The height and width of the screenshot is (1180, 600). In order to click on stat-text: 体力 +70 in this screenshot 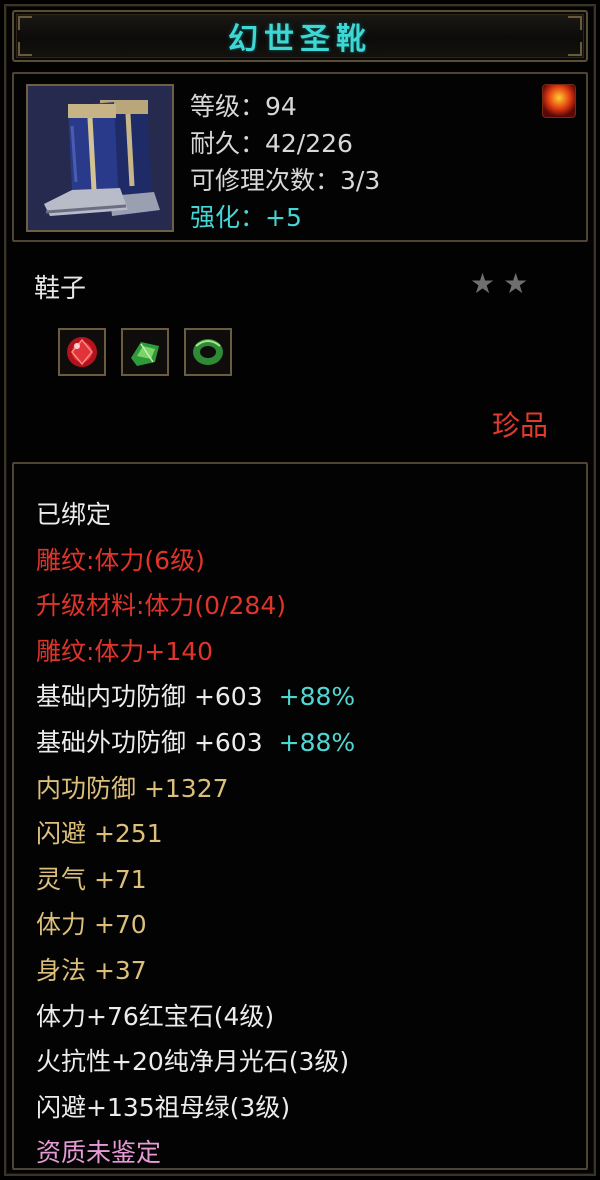, I will do `click(91, 925)`.